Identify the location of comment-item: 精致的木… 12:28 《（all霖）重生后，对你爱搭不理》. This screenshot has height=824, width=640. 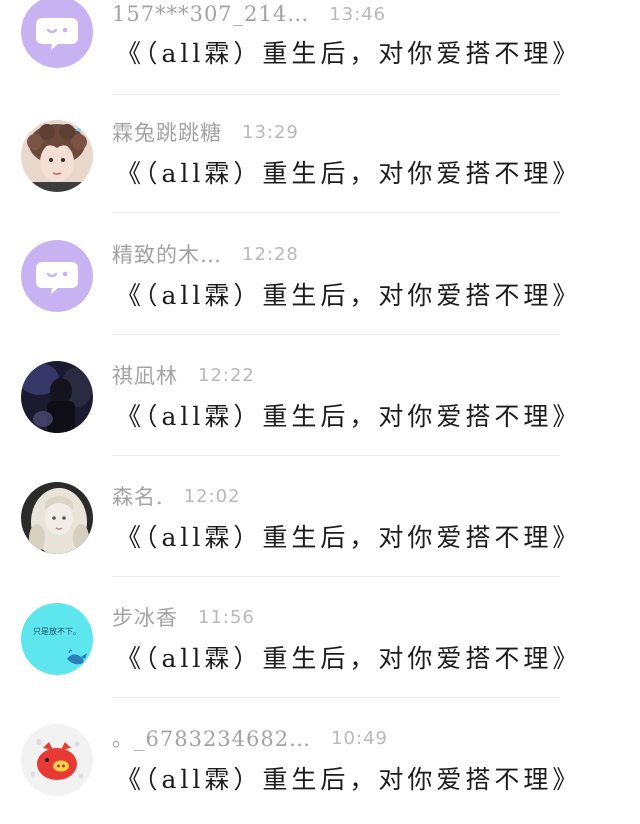
(320, 300).